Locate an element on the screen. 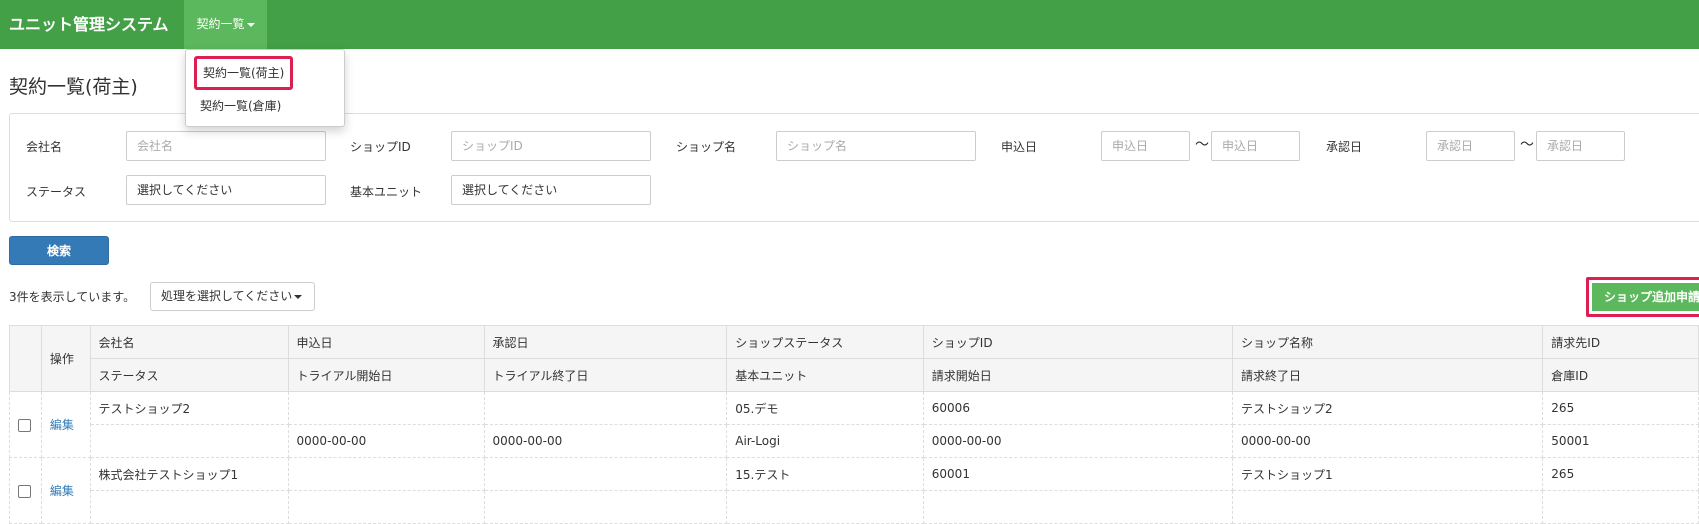 This screenshot has height=524, width=1699. column-header: ショップステータス is located at coordinates (825, 342).